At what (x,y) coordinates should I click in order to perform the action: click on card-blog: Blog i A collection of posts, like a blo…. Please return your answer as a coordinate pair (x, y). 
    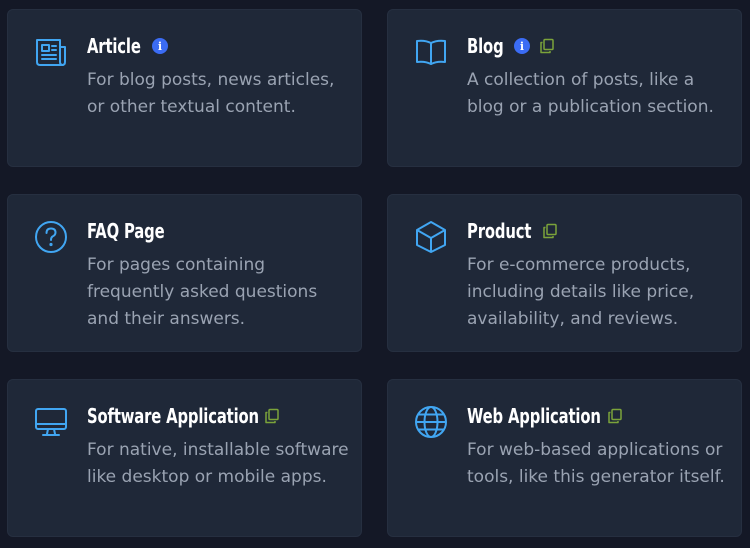
    Looking at the image, I should click on (564, 88).